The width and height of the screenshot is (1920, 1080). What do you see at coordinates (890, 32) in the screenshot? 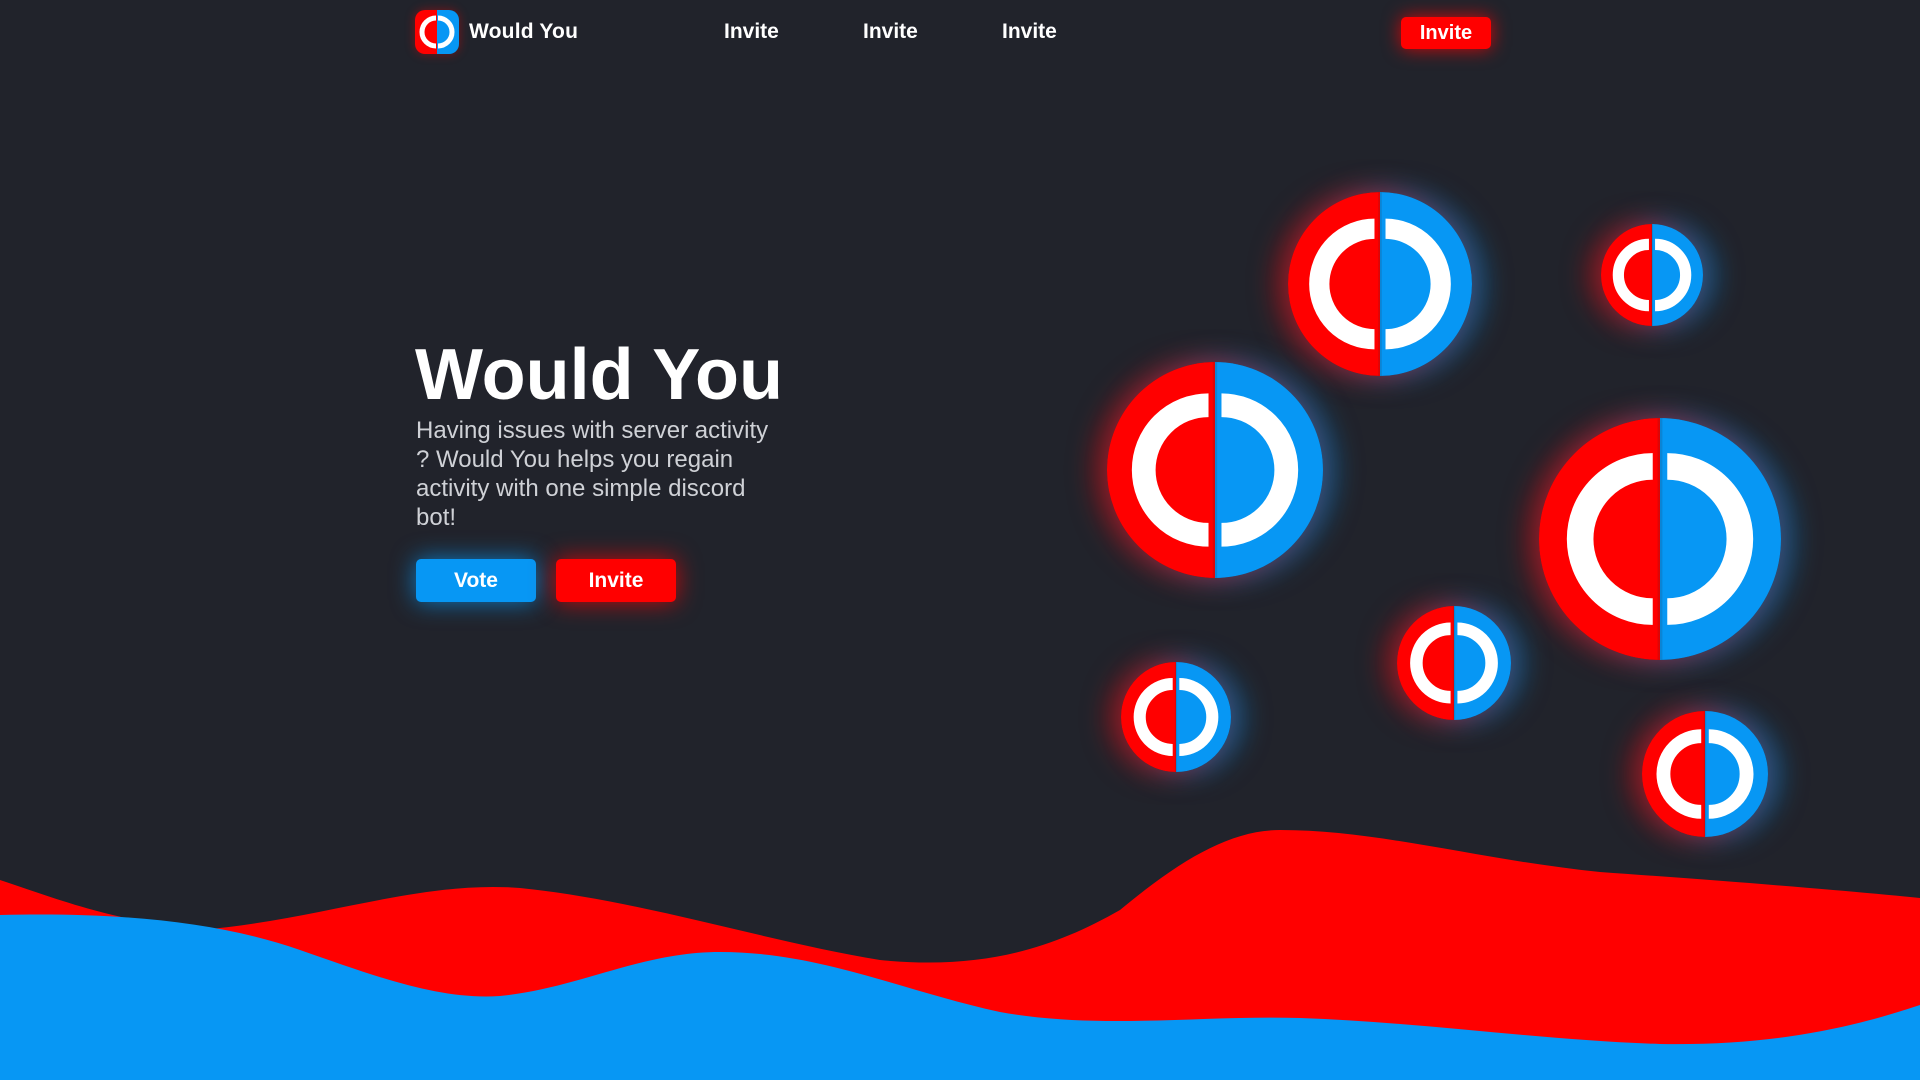
I see `nav-link-invite-2: Invite` at bounding box center [890, 32].